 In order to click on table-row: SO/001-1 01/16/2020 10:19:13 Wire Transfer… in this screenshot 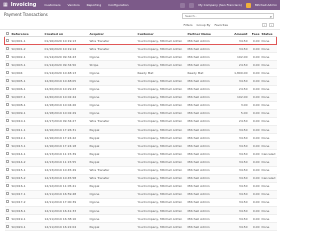, I will do `click(140, 40)`.